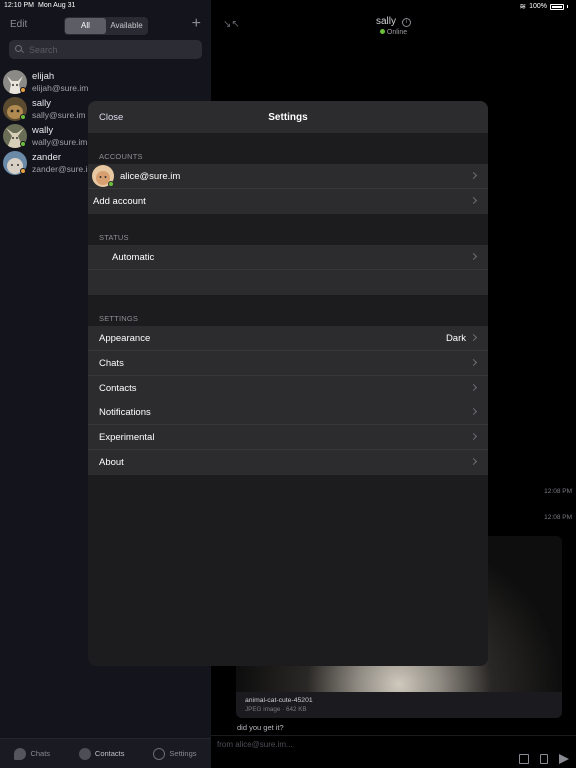 This screenshot has height=768, width=576. What do you see at coordinates (288, 412) in the screenshot?
I see `settings-item-notifications: Notifications` at bounding box center [288, 412].